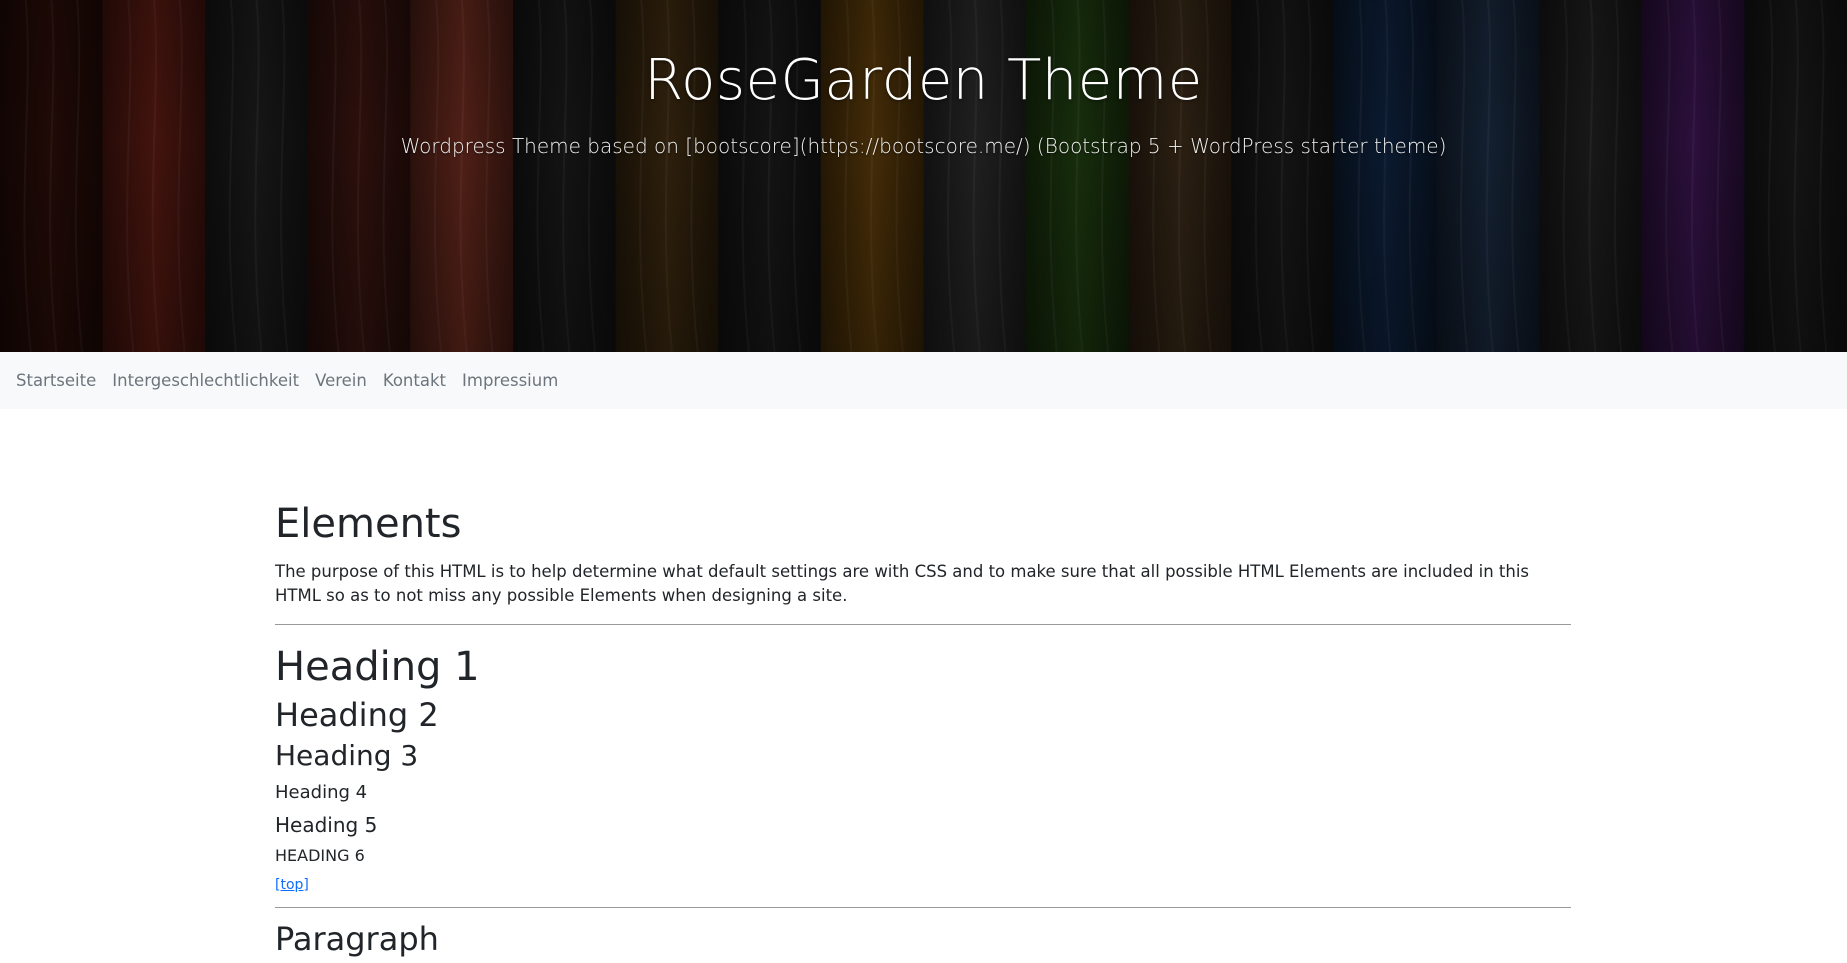 The height and width of the screenshot is (963, 1847). What do you see at coordinates (368, 524) in the screenshot?
I see `page-title: Elements` at bounding box center [368, 524].